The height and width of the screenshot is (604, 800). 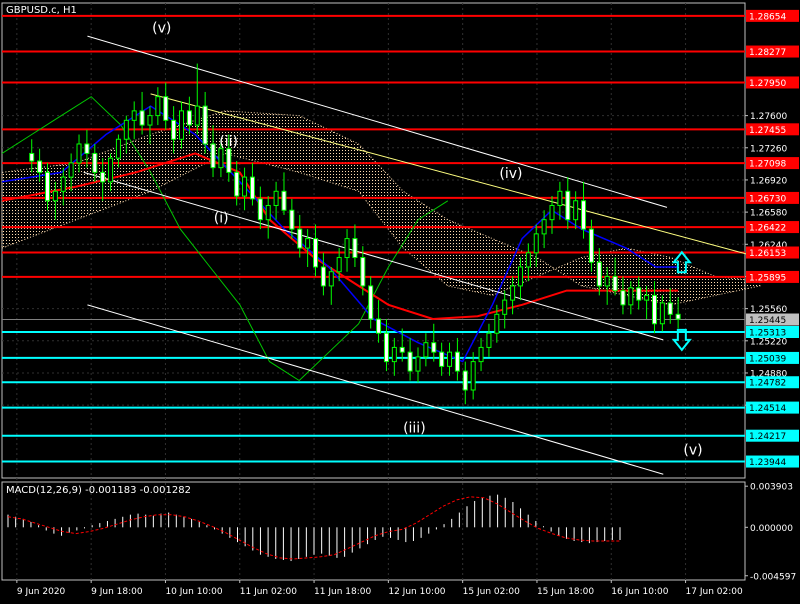 What do you see at coordinates (767, 437) in the screenshot?
I see `level-value: 1.24217` at bounding box center [767, 437].